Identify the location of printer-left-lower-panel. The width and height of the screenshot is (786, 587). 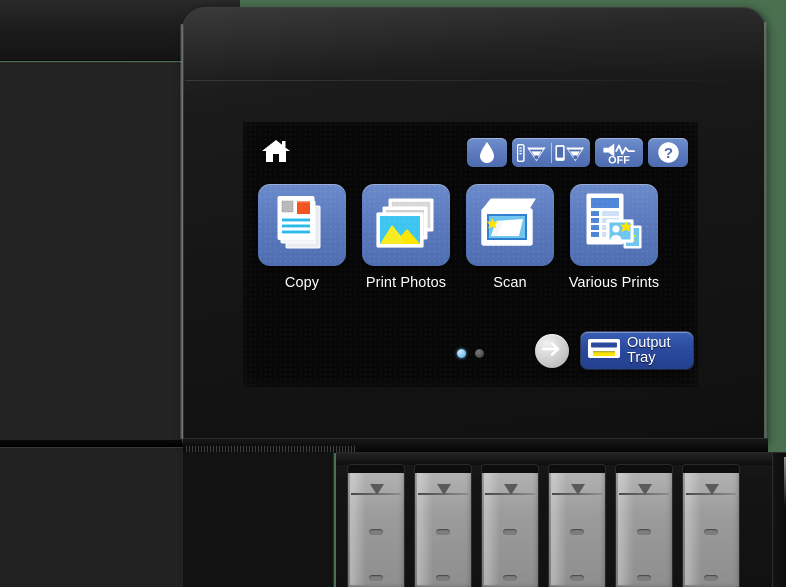
(93, 517).